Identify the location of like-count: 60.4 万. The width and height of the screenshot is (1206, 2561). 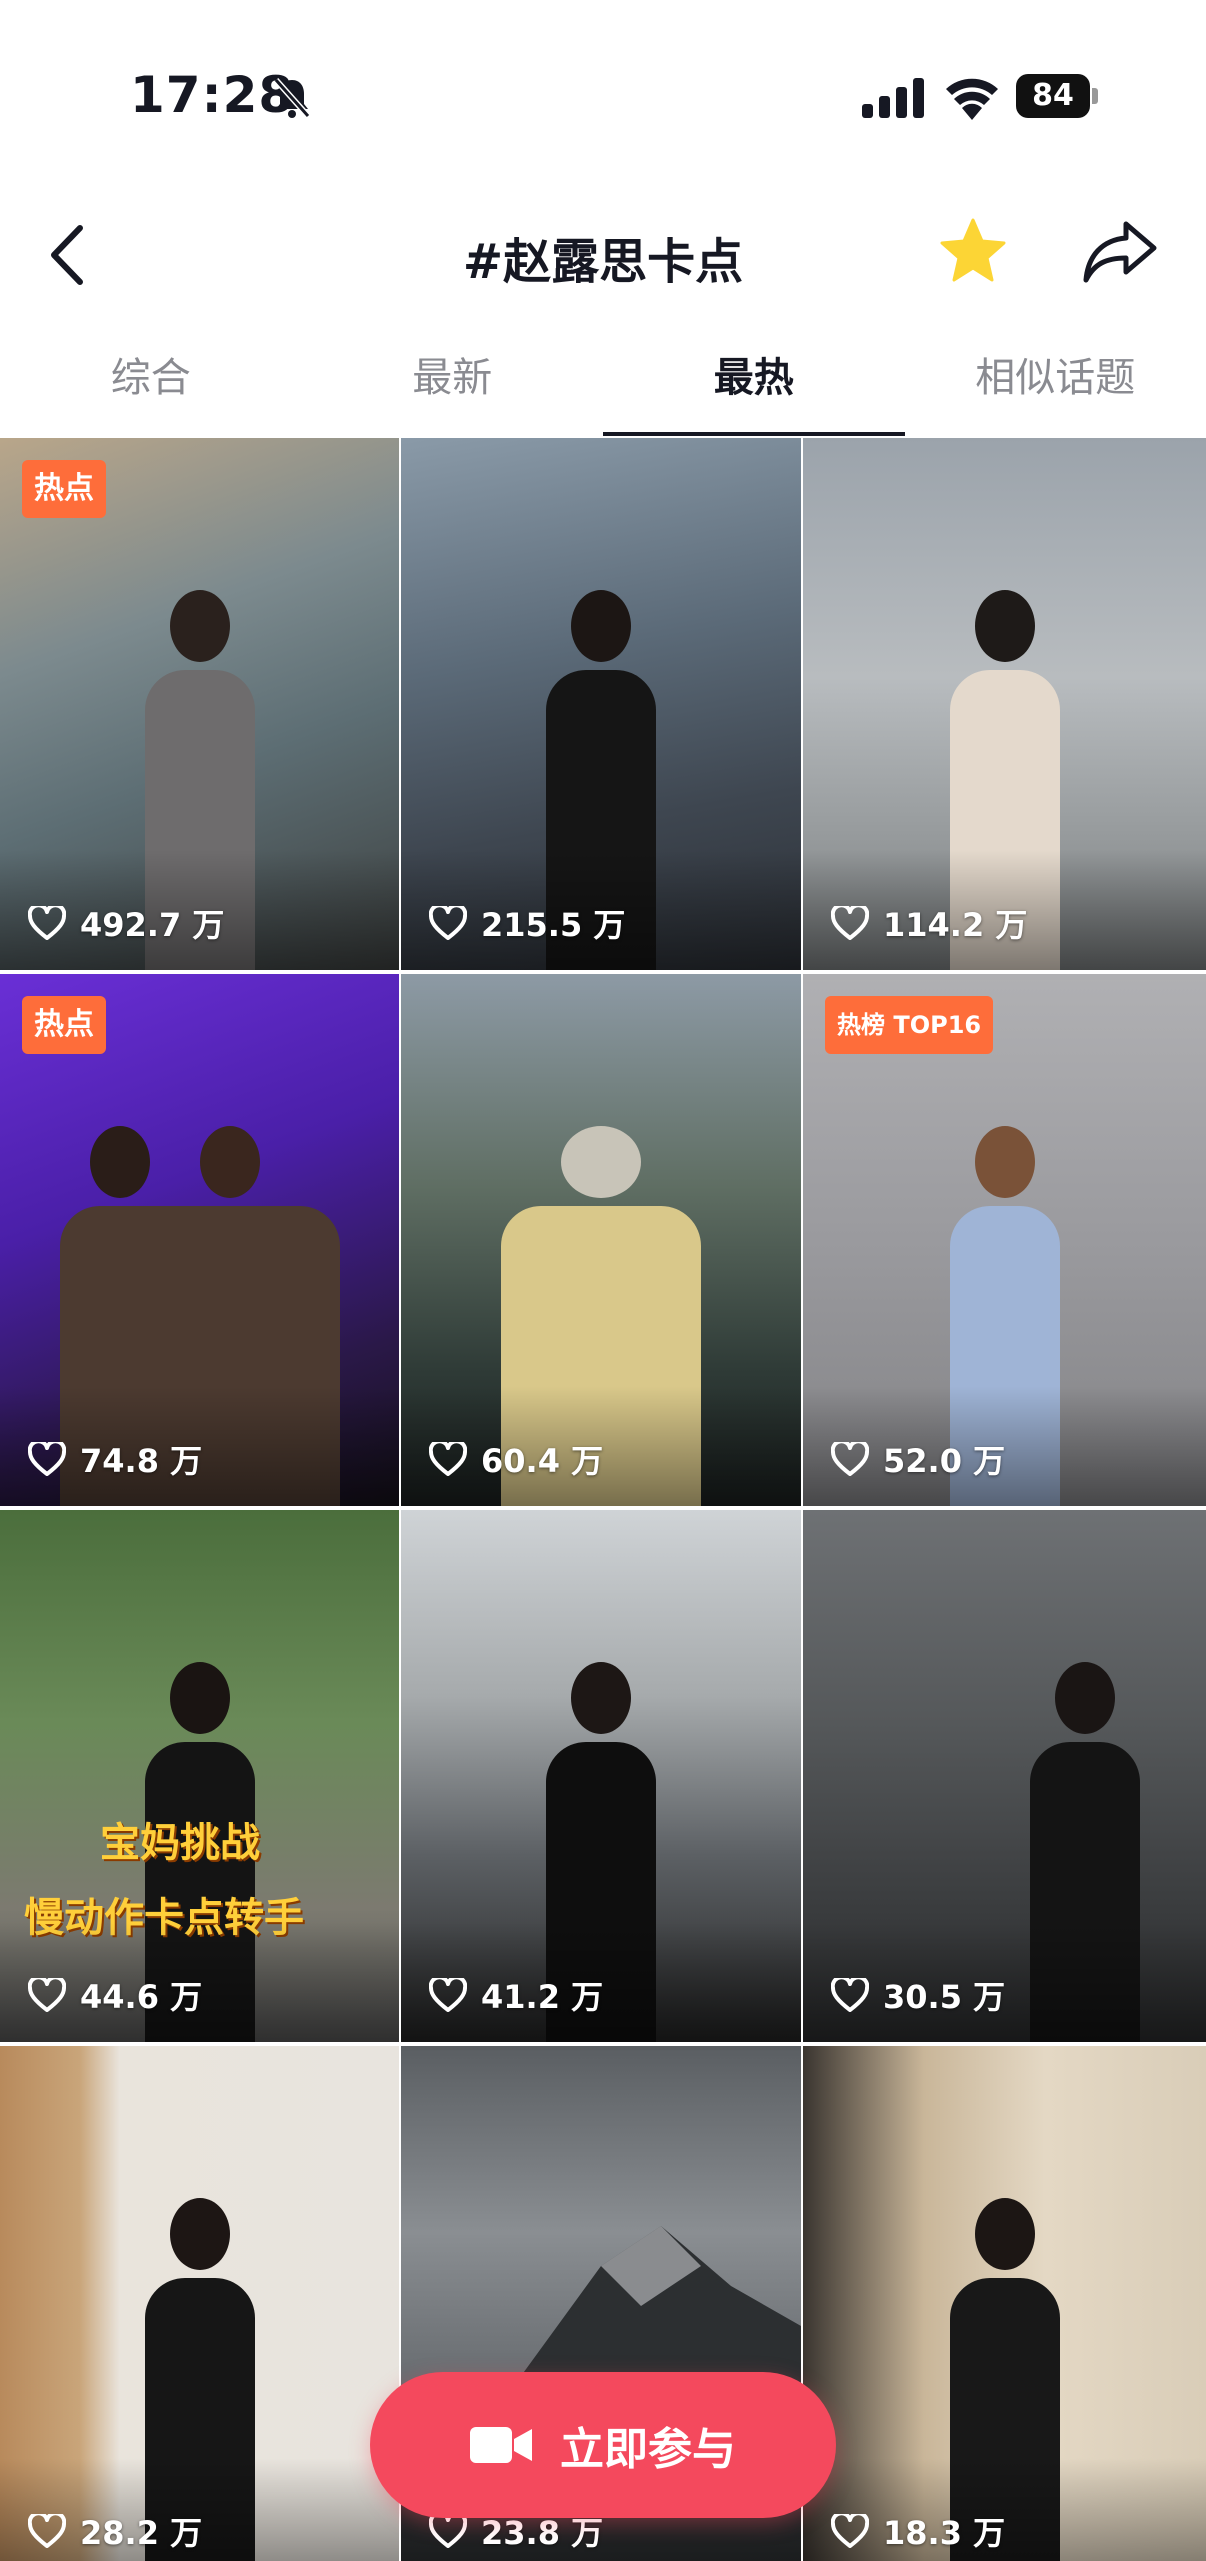
(516, 1459).